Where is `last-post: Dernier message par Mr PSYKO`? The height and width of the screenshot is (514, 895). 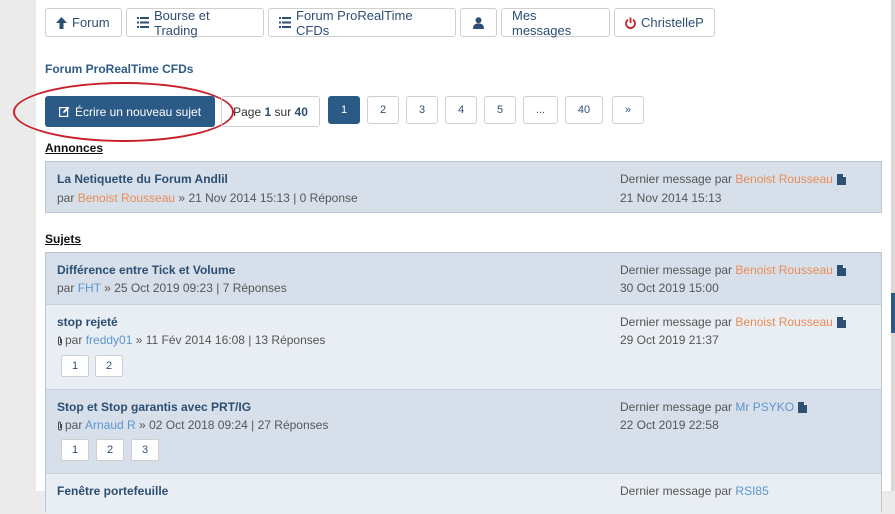 last-post: Dernier message par Mr PSYKO is located at coordinates (714, 407).